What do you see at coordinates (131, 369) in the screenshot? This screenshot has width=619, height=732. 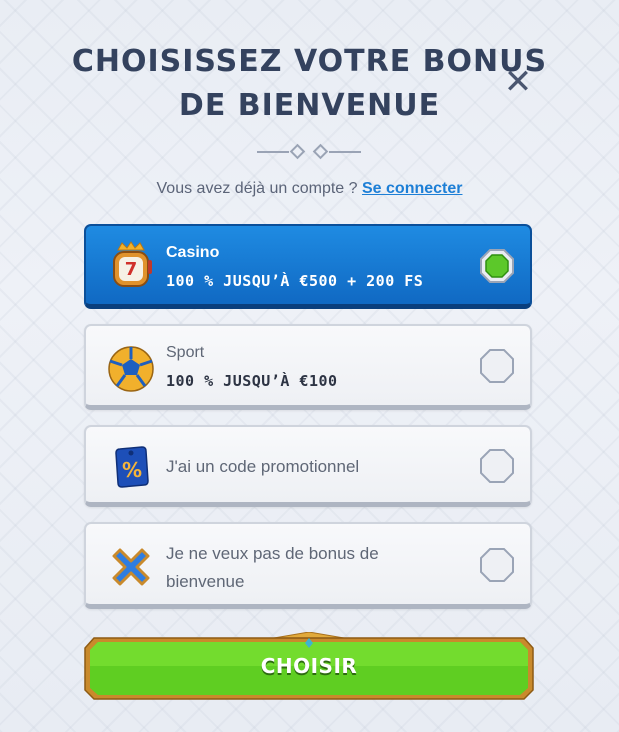 I see `soccer-ball-icon` at bounding box center [131, 369].